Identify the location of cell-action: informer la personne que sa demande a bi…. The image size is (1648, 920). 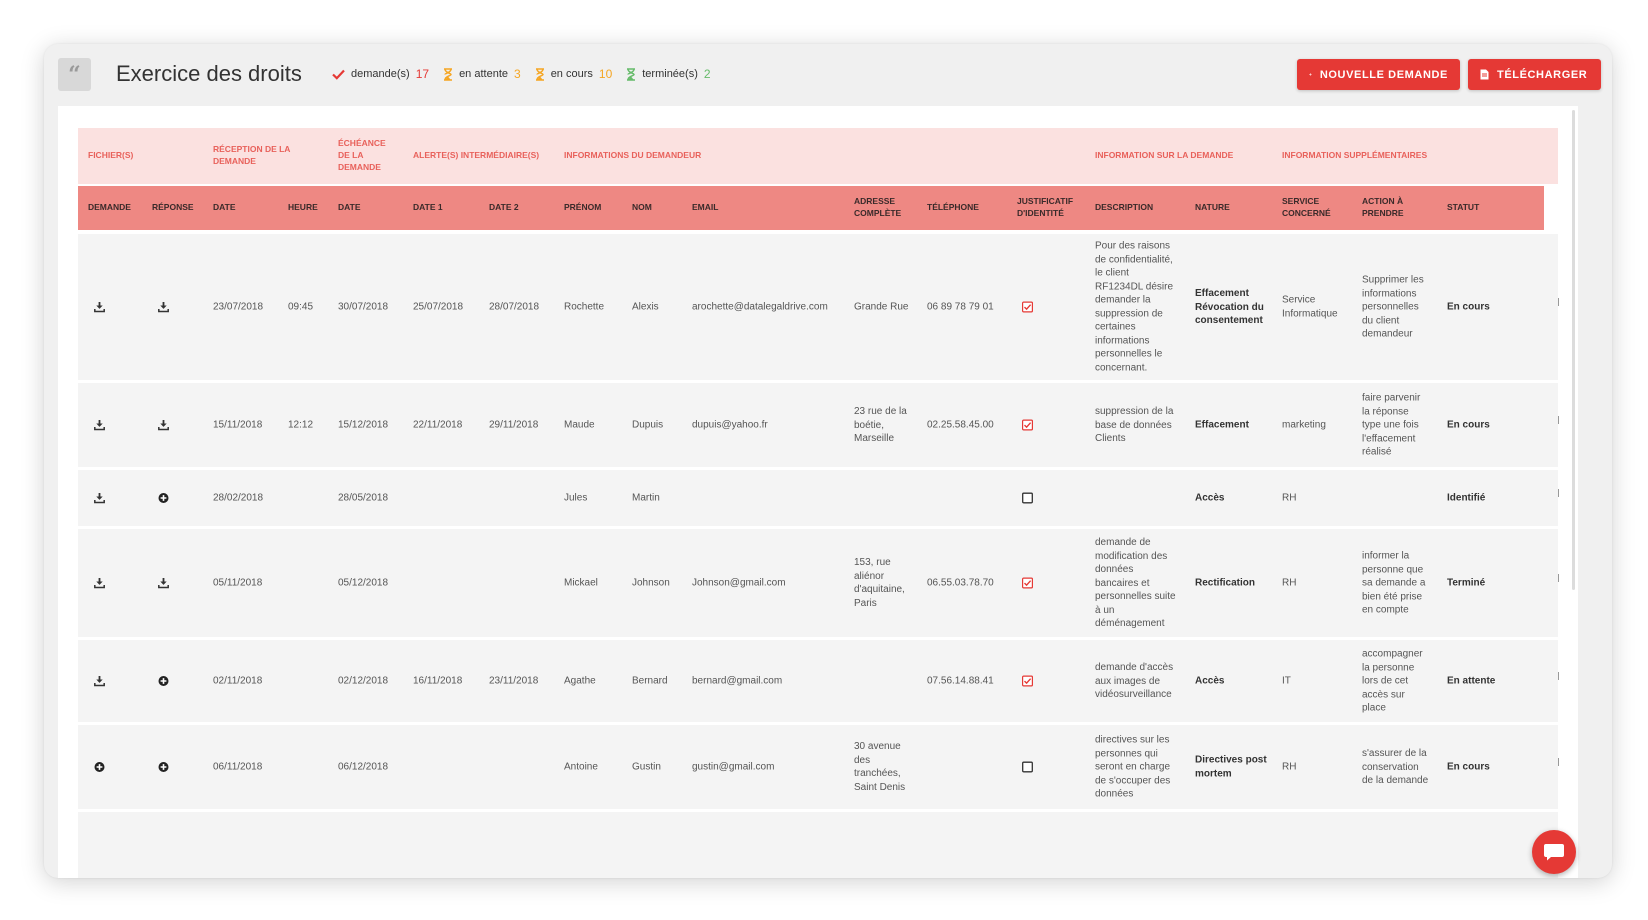
(1394, 583).